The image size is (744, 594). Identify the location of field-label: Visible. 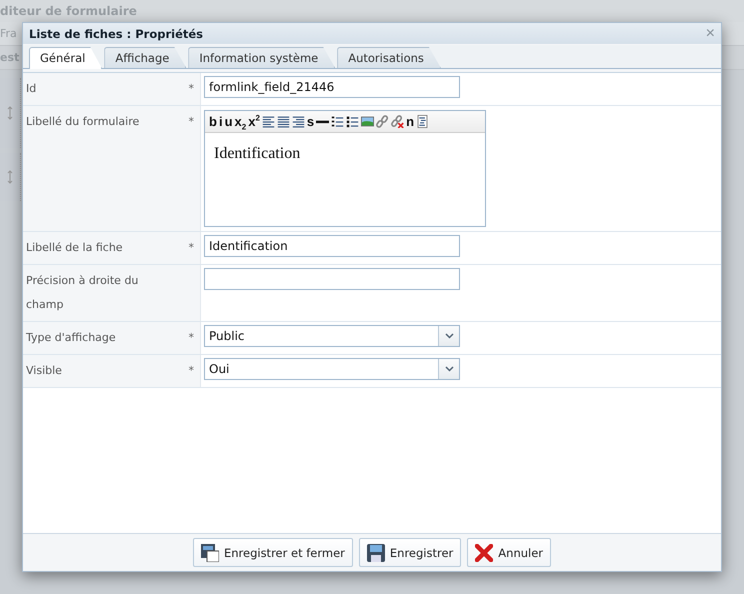
(44, 371).